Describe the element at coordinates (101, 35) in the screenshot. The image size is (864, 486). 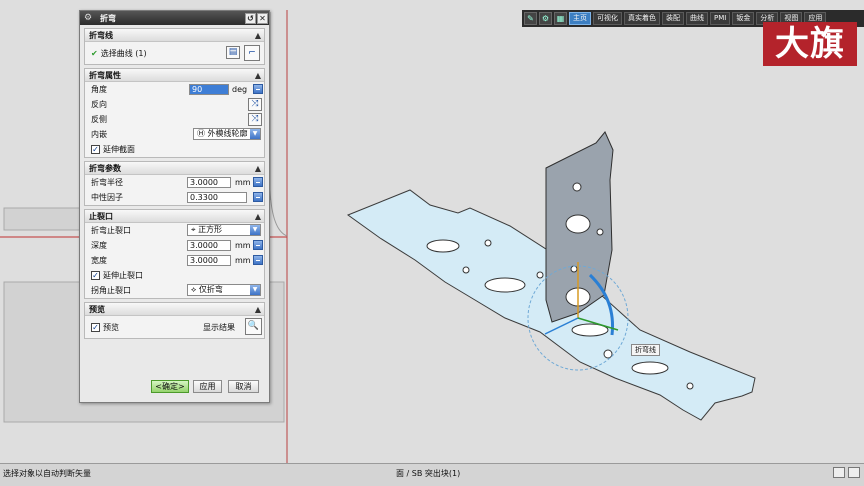
I see `group-title: 折弯线` at that location.